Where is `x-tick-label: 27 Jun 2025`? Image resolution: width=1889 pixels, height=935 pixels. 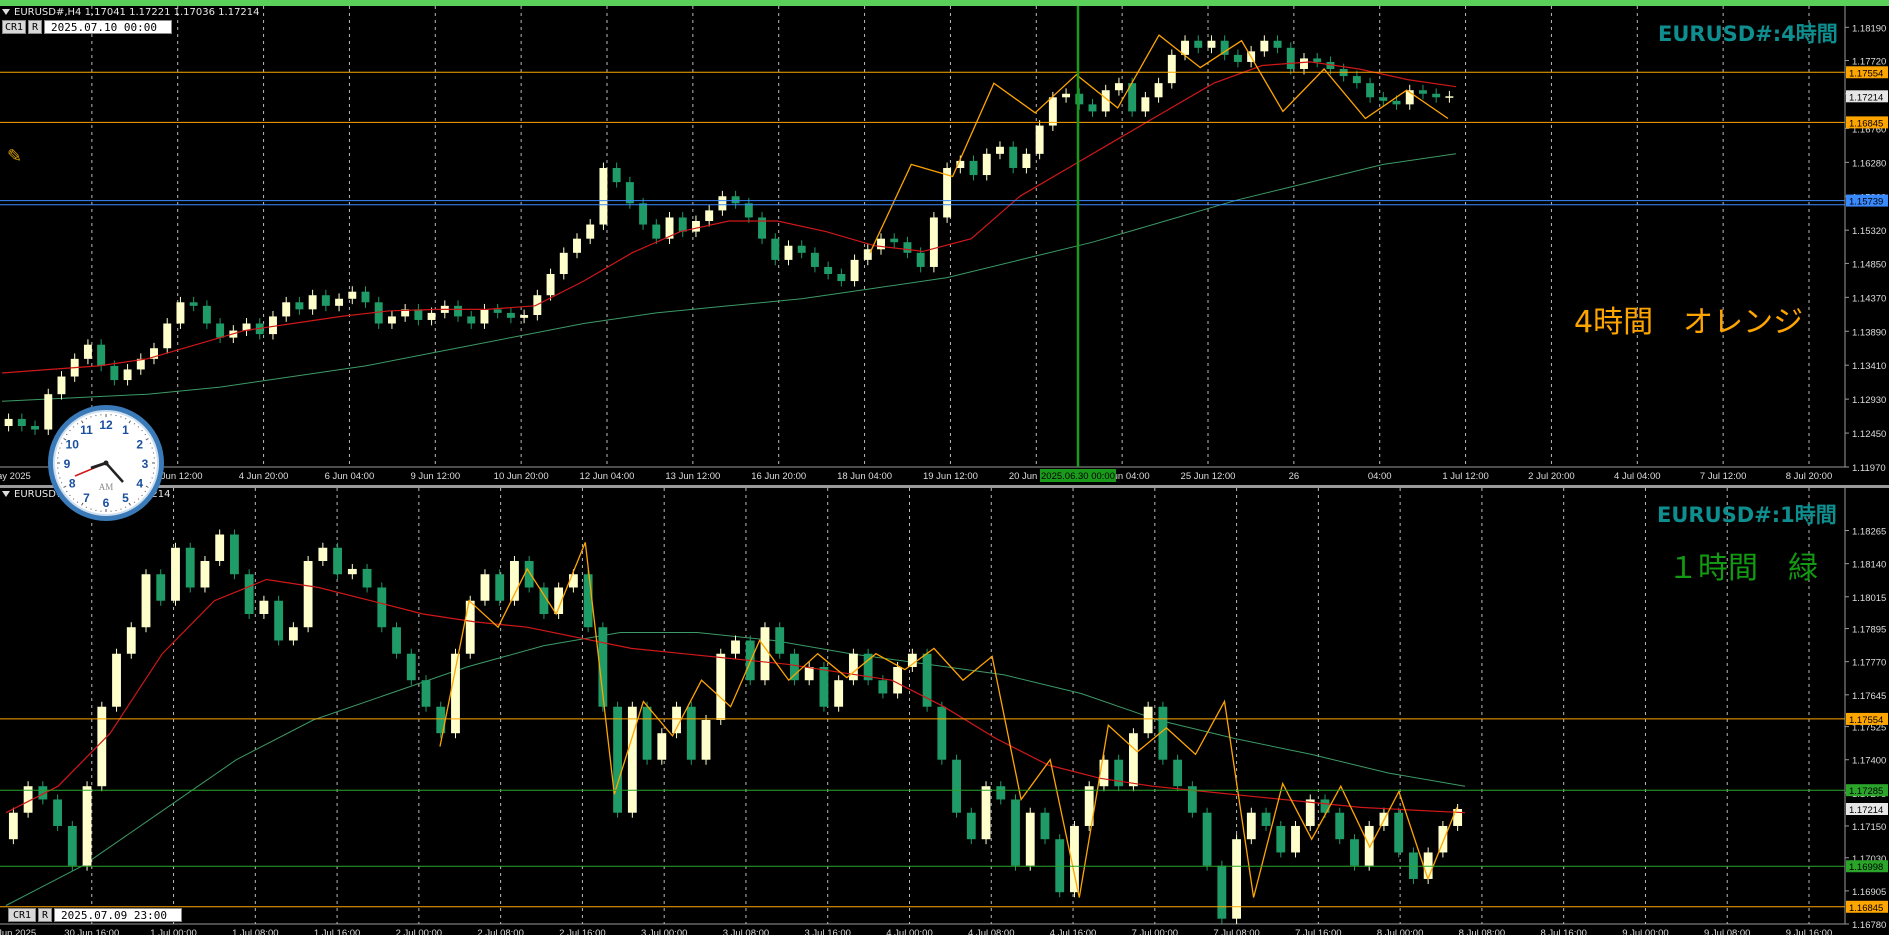
x-tick-label: 27 Jun 2025 is located at coordinates (18, 931).